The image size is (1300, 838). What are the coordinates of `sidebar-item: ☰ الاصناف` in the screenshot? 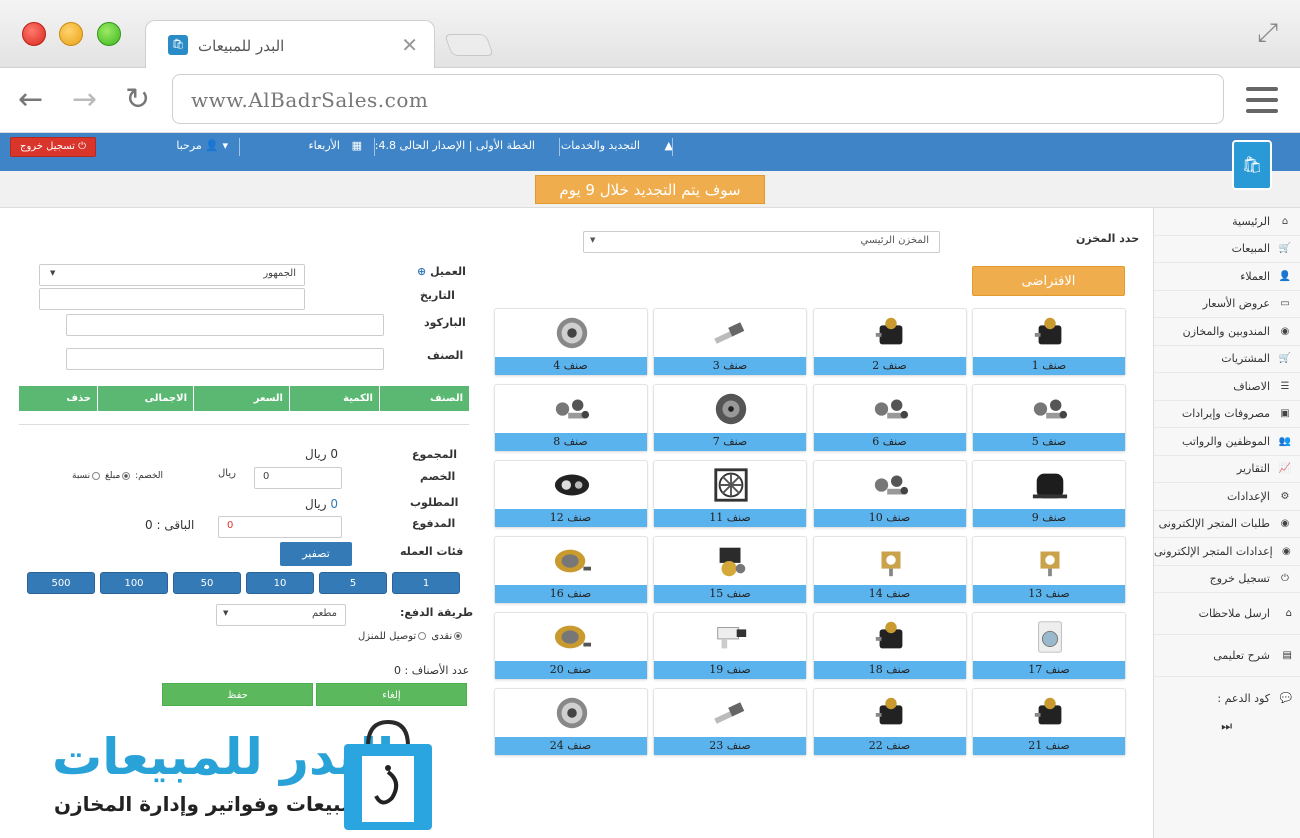 It's located at (1227, 387).